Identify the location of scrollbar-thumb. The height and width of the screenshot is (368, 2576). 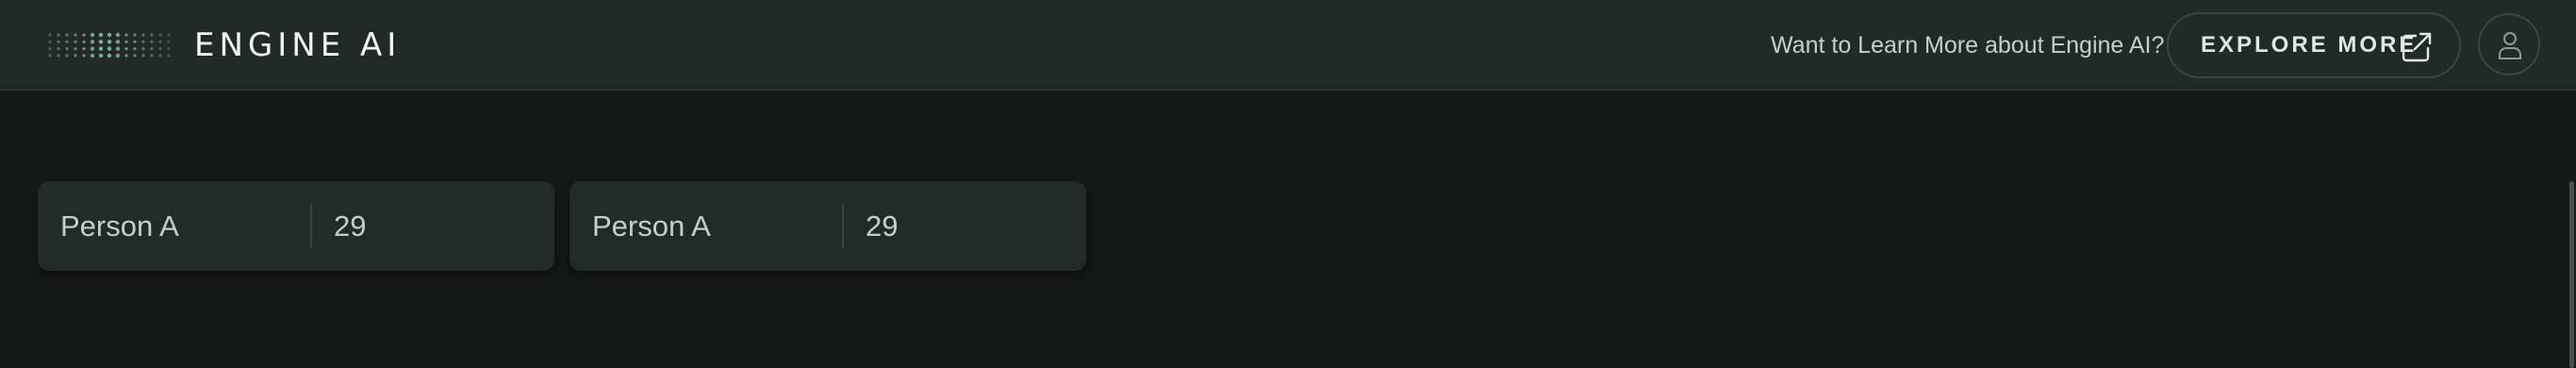
(2571, 274).